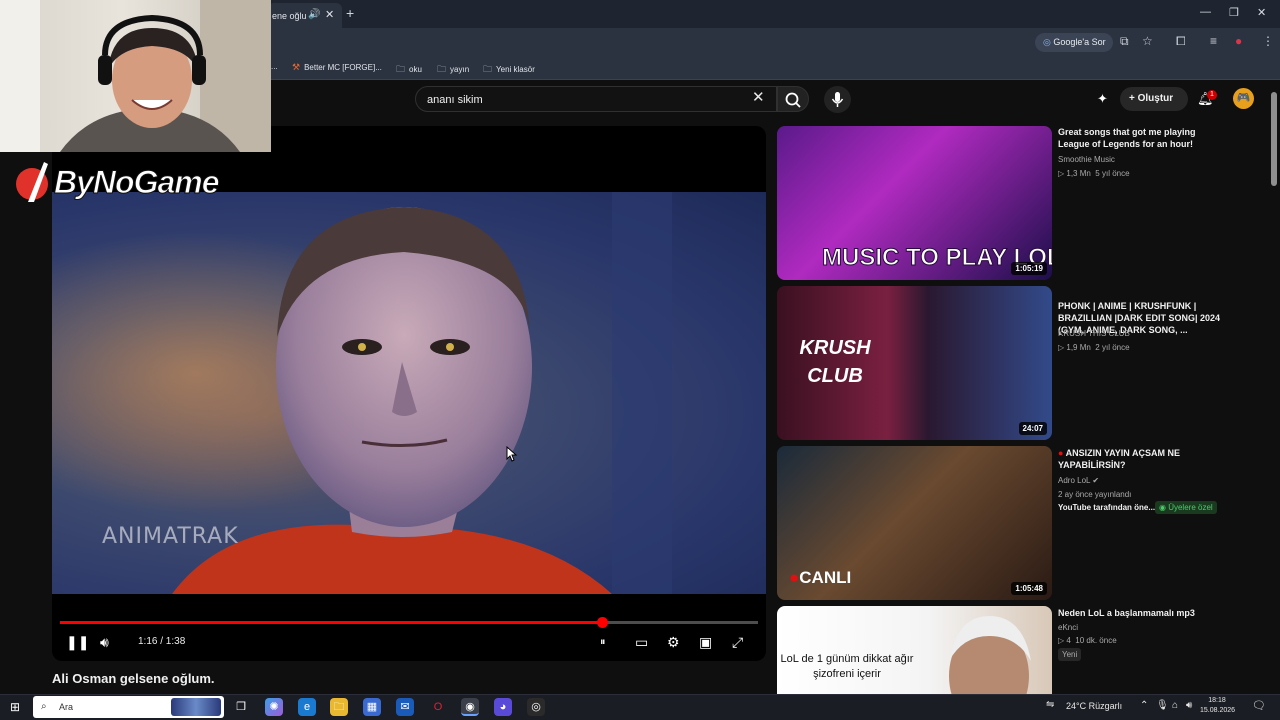 This screenshot has height=720, width=1280. What do you see at coordinates (1050, 704) in the screenshot?
I see `weather-icon: ⇋` at bounding box center [1050, 704].